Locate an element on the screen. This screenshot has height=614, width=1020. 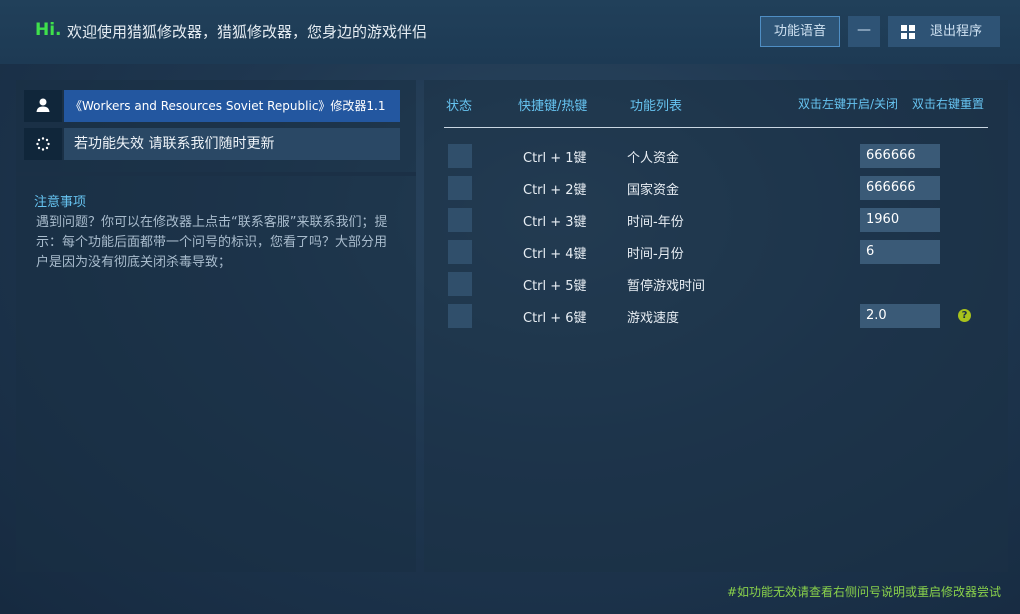
minimize-button: — is located at coordinates (864, 31).